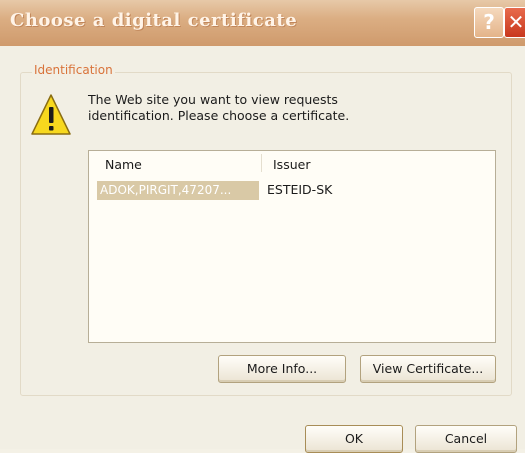 This screenshot has height=453, width=525. I want to click on title-bar: Choose a digital certificate ? ✕, so click(262, 23).